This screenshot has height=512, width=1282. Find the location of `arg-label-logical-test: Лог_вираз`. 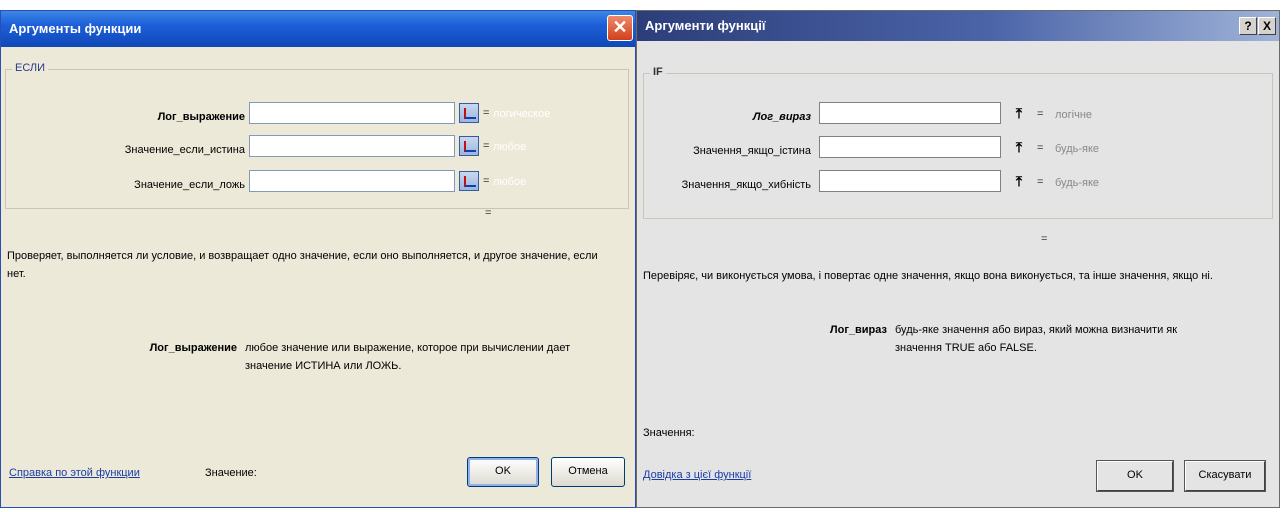

arg-label-logical-test: Лог_вираз is located at coordinates (781, 117).